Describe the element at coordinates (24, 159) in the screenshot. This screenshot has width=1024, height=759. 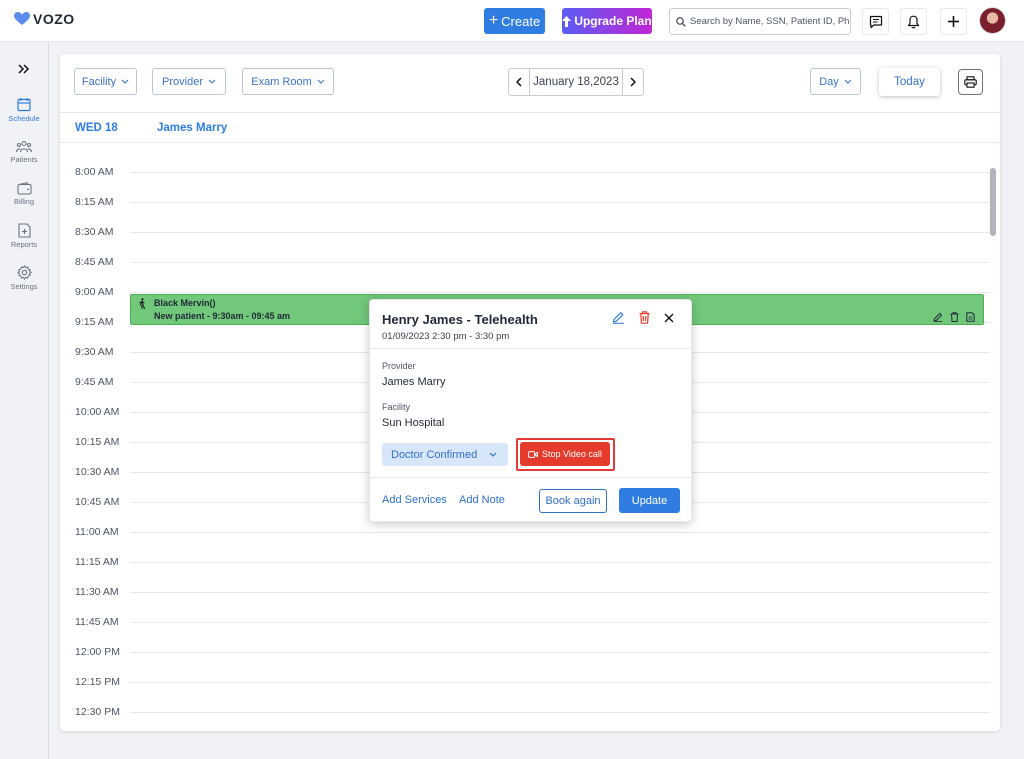
I see `sidebar-item-label: Patients` at that location.